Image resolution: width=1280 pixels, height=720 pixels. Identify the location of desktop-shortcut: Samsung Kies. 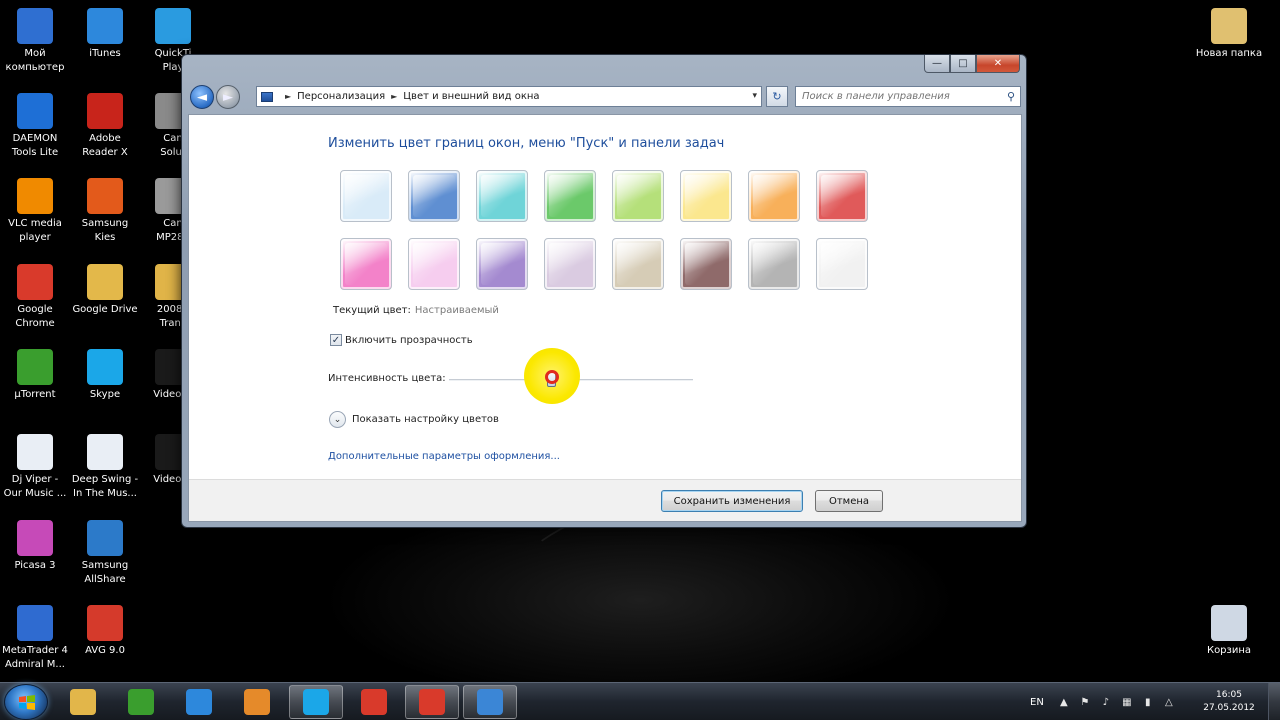
(105, 211).